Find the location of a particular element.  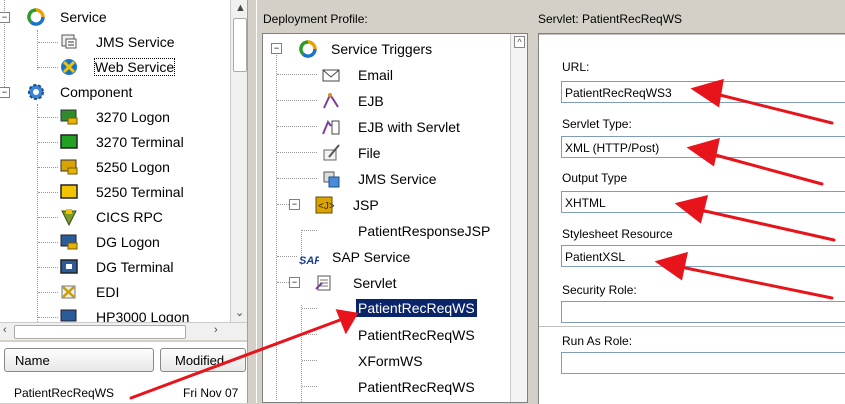

servlet-icon is located at coordinates (323, 283).